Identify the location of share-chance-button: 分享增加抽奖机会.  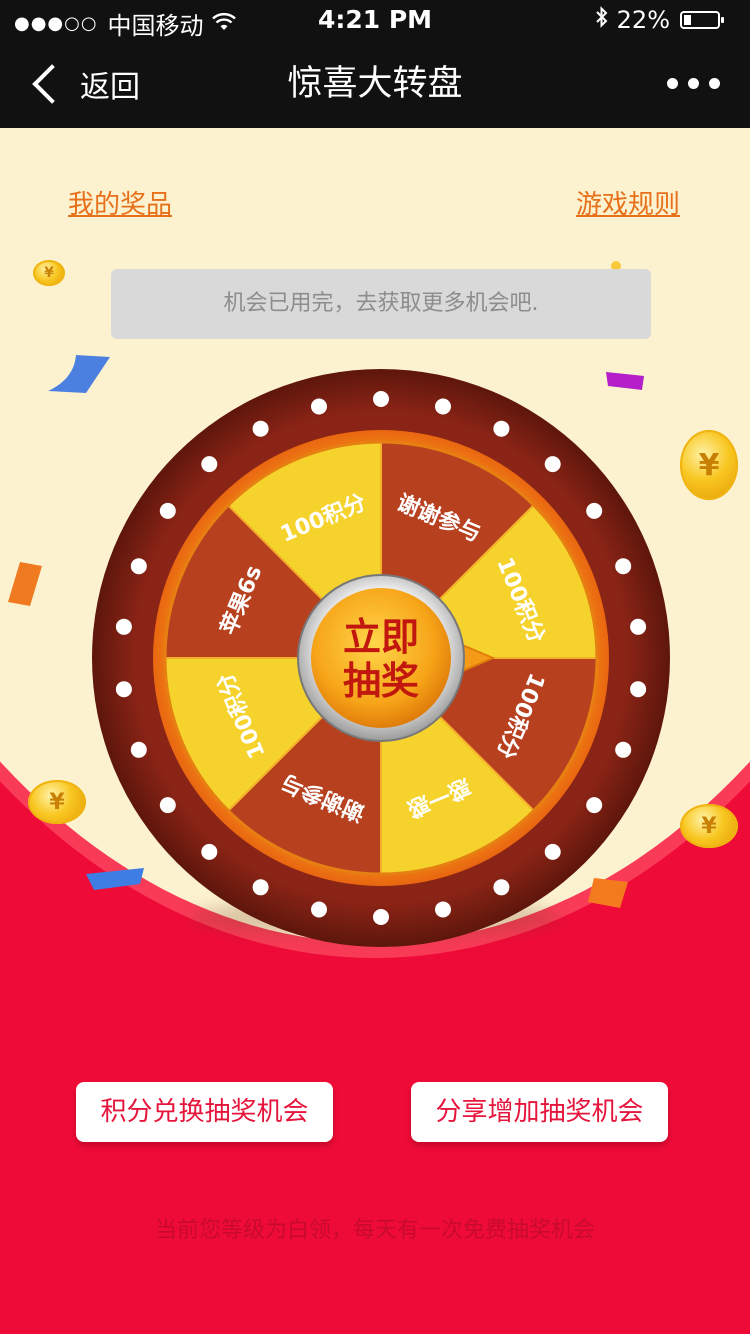
(539, 1112).